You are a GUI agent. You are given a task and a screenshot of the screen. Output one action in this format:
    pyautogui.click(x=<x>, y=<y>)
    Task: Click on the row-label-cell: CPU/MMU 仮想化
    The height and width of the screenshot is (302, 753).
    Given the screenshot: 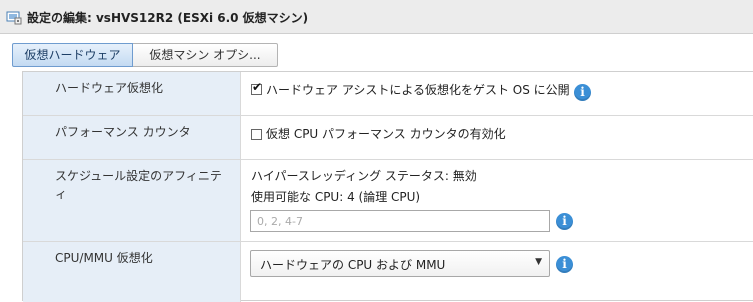 What is the action you would take?
    pyautogui.click(x=132, y=272)
    